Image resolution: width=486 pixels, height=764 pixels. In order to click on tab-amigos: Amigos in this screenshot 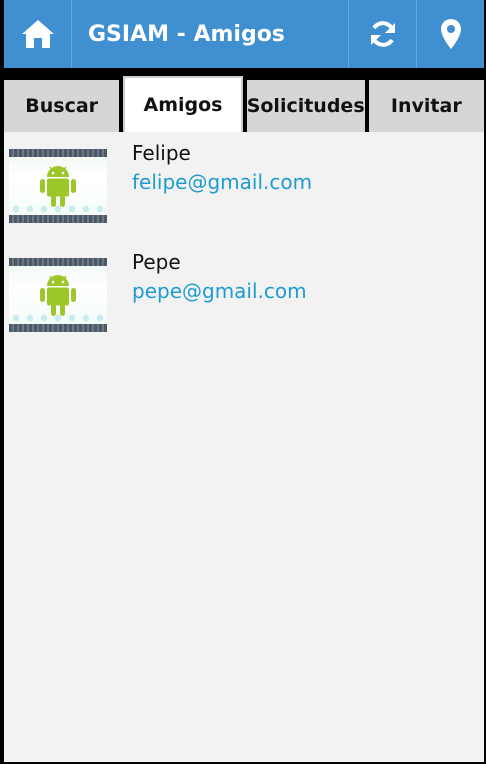, I will do `click(183, 104)`.